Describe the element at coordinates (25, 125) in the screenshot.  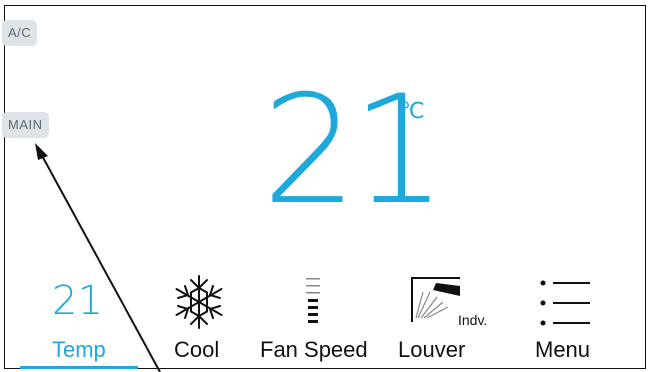
I see `main-mode-badge: MAIN` at that location.